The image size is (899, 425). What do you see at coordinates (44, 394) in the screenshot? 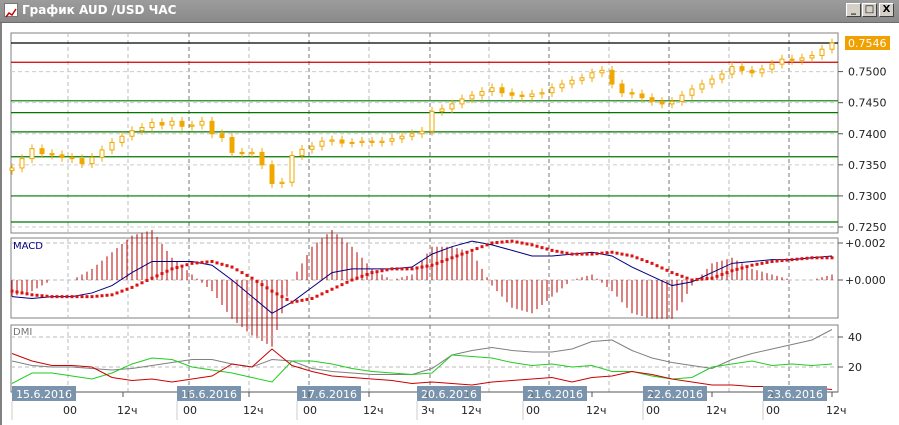
I see `date-label: 15.6.2016` at bounding box center [44, 394].